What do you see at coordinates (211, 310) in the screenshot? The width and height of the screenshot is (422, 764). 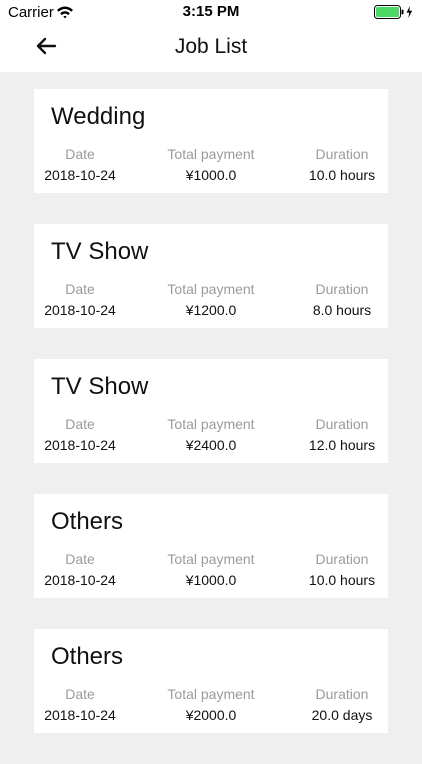 I see `payment-value: ¥1200.0` at bounding box center [211, 310].